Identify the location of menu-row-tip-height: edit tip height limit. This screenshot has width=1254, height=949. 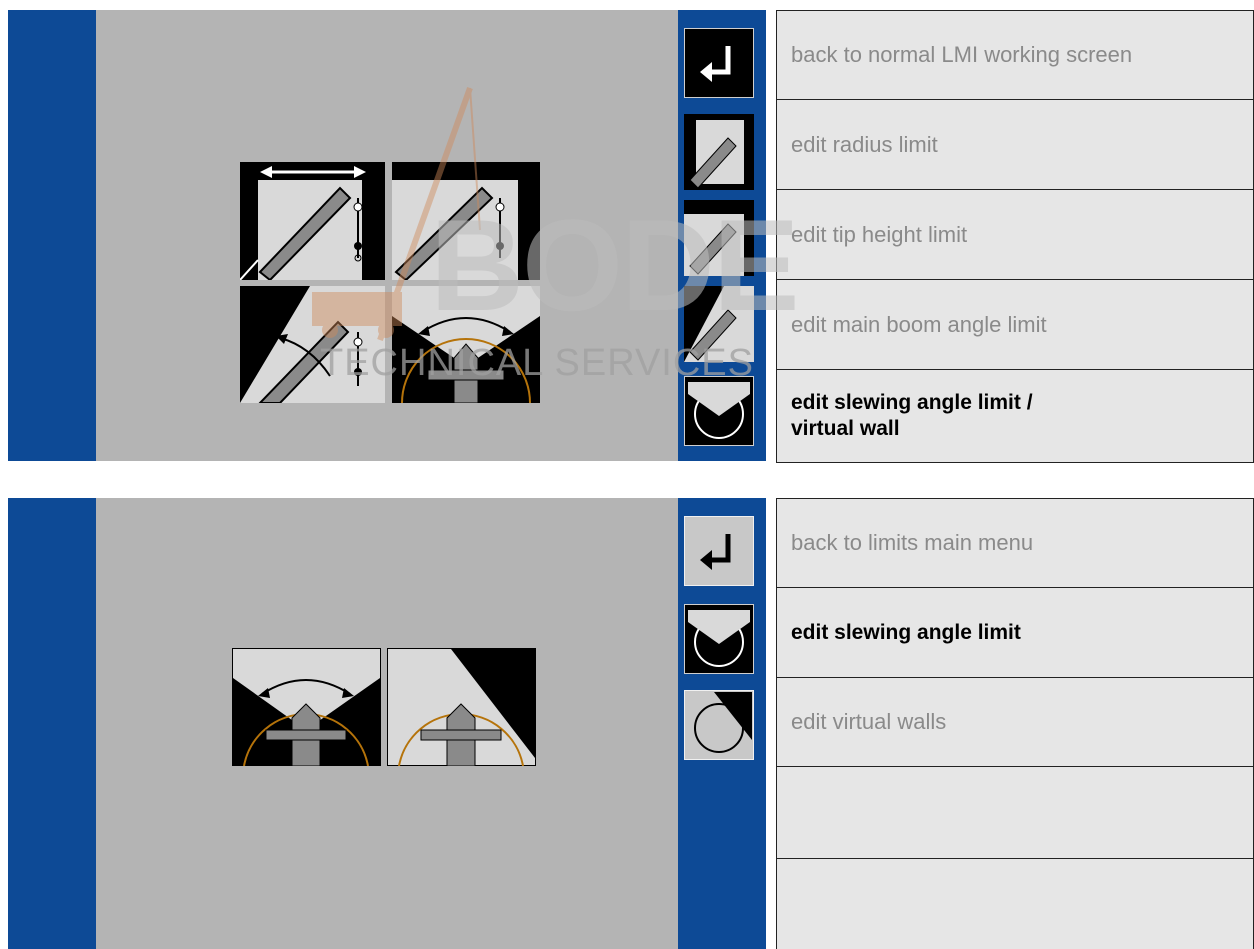
(1015, 235).